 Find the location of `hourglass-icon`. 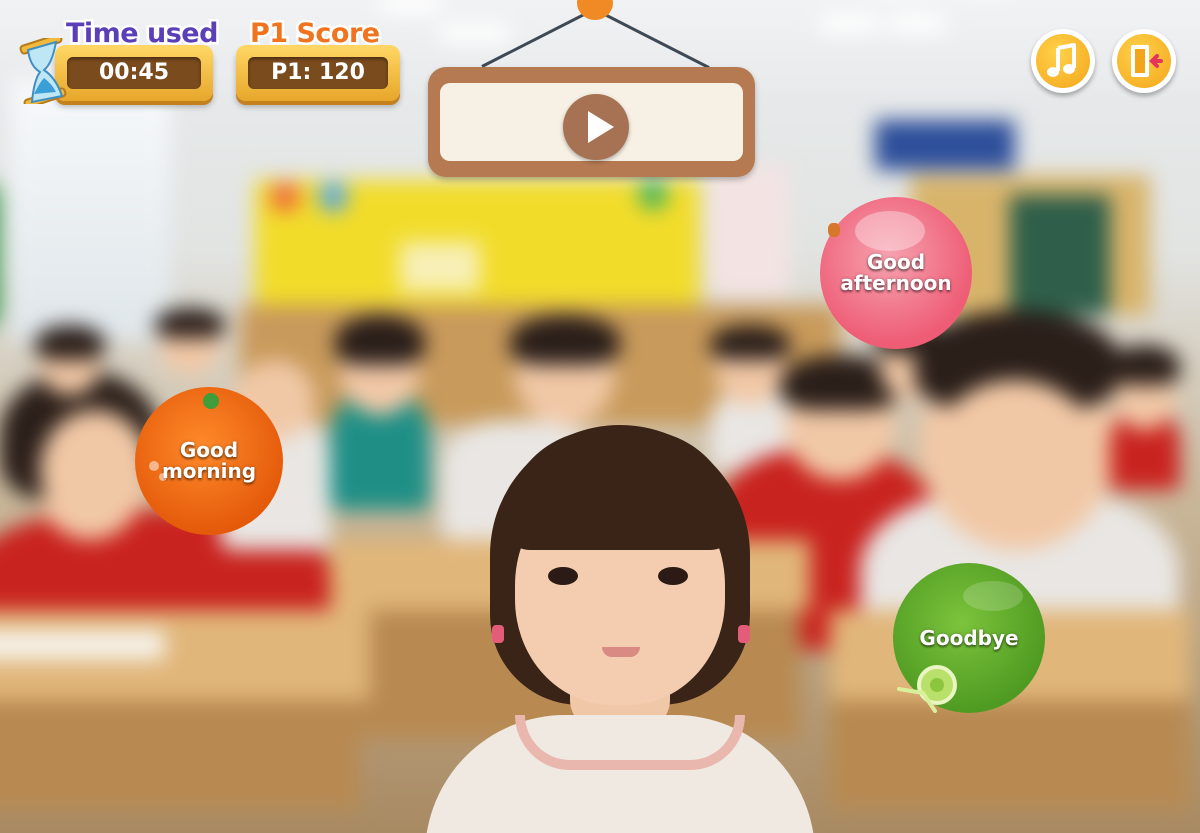

hourglass-icon is located at coordinates (43, 71).